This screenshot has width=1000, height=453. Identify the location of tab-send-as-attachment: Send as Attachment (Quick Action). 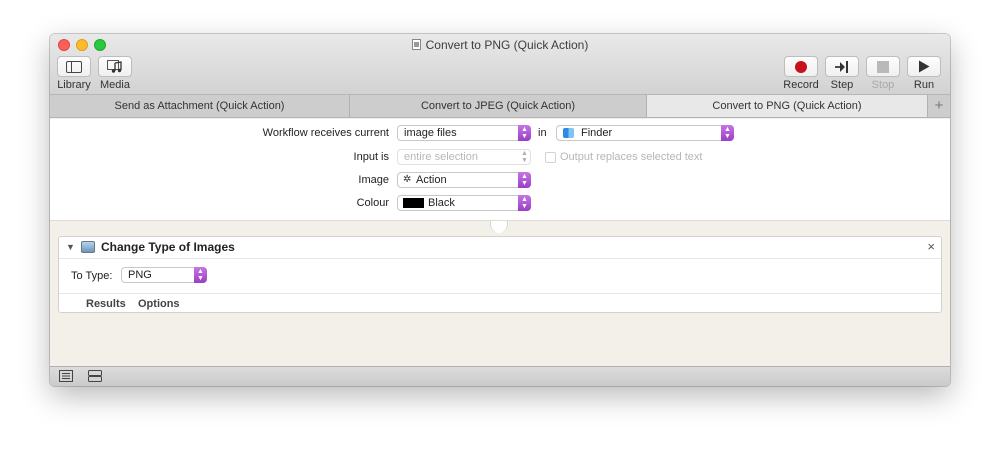
(200, 106).